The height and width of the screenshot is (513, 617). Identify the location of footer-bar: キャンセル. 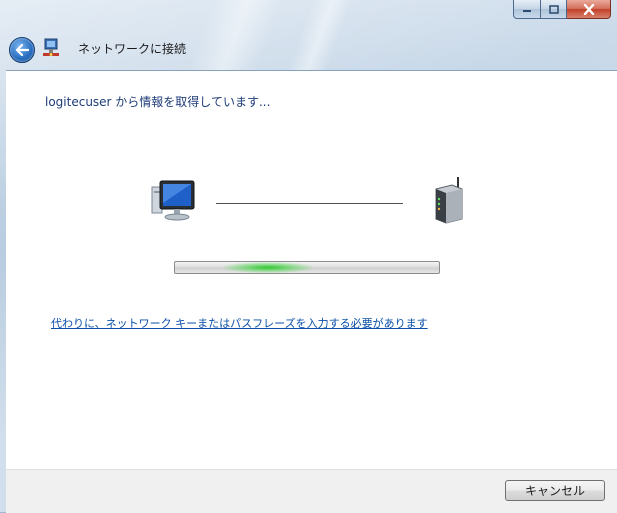
(311, 491).